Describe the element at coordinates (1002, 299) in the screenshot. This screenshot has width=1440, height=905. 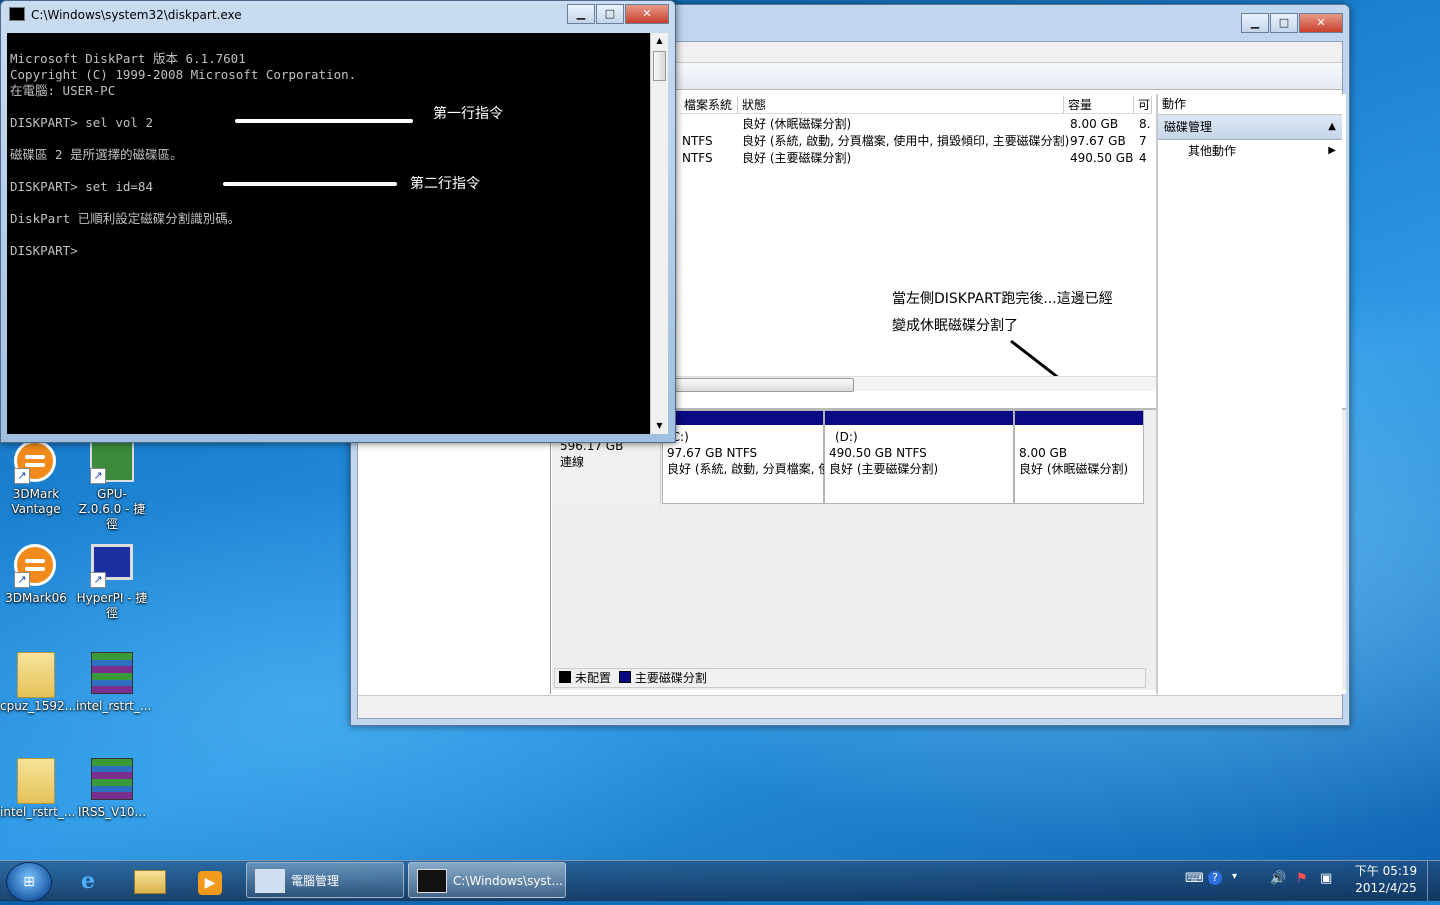
I see `annotation-line-1: 當左側DISKPART跑完後...這邊已經` at that location.